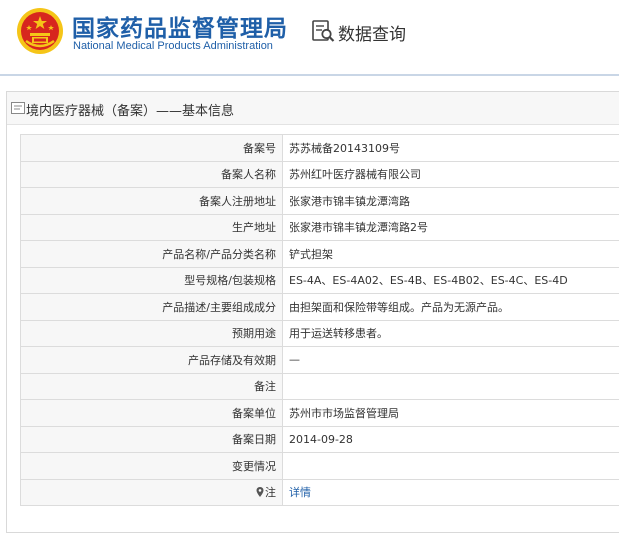 This screenshot has width=619, height=533. Describe the element at coordinates (372, 32) in the screenshot. I see `data-query-title: 数据查询` at that location.